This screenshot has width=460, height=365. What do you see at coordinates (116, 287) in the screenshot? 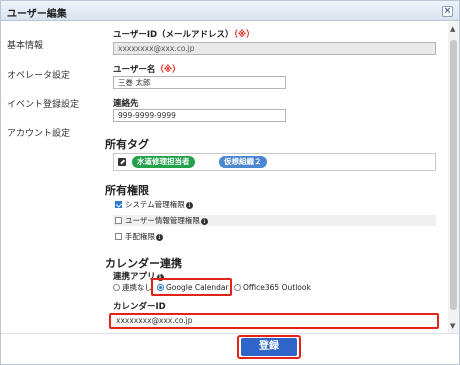
I see `radio-none` at bounding box center [116, 287].